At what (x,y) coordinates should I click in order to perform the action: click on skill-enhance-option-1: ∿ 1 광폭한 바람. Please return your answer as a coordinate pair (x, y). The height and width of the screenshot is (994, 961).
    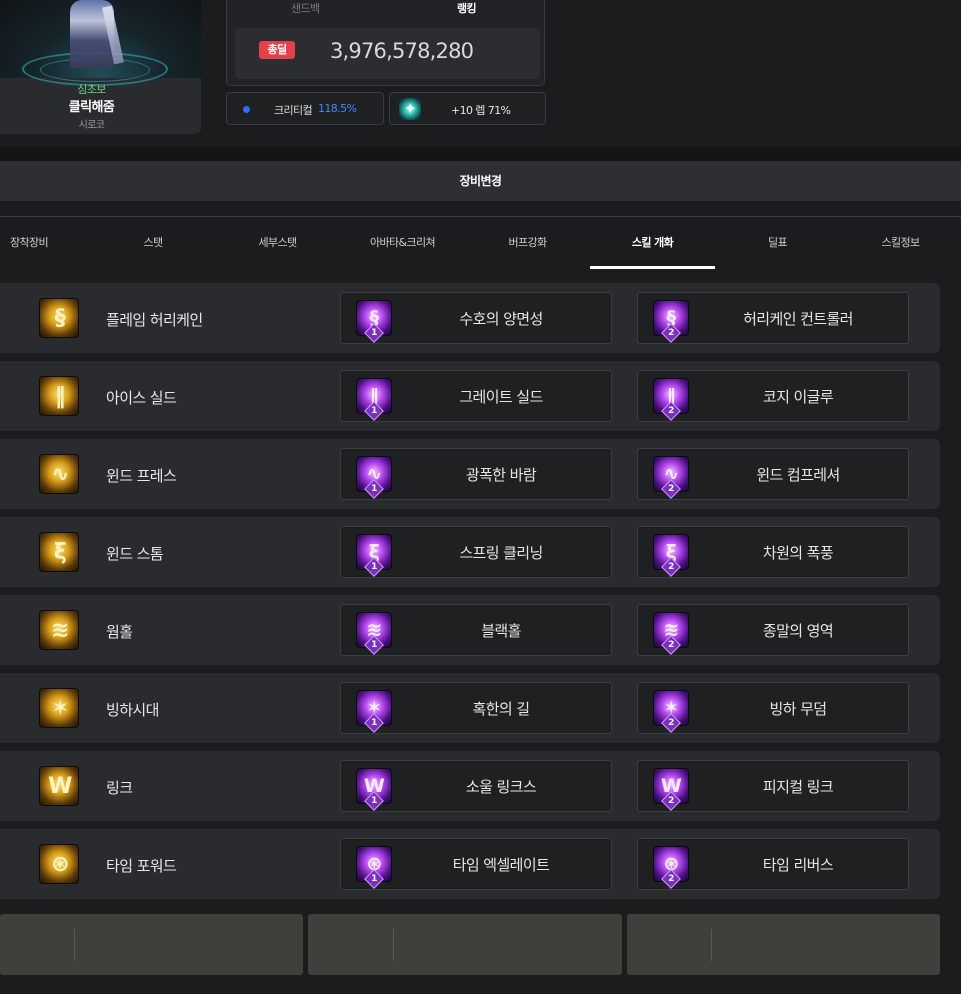
    Looking at the image, I should click on (476, 474).